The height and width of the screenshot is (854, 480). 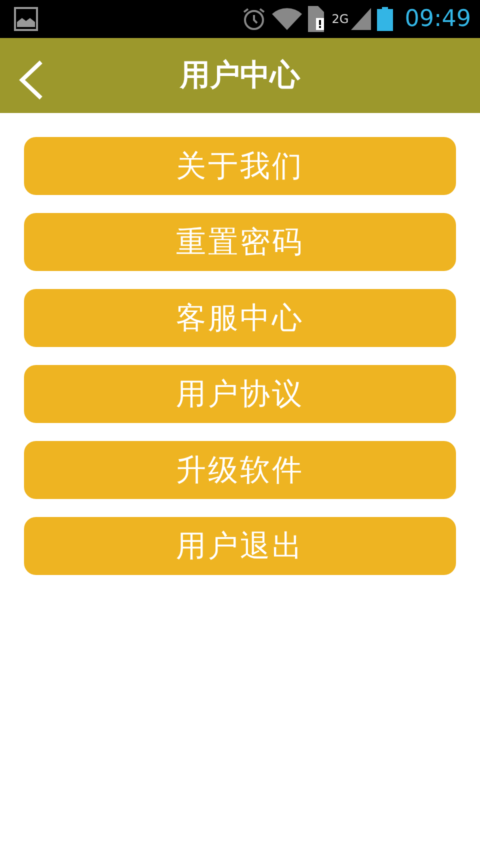 What do you see at coordinates (437, 19) in the screenshot?
I see `clock-time: 09:49` at bounding box center [437, 19].